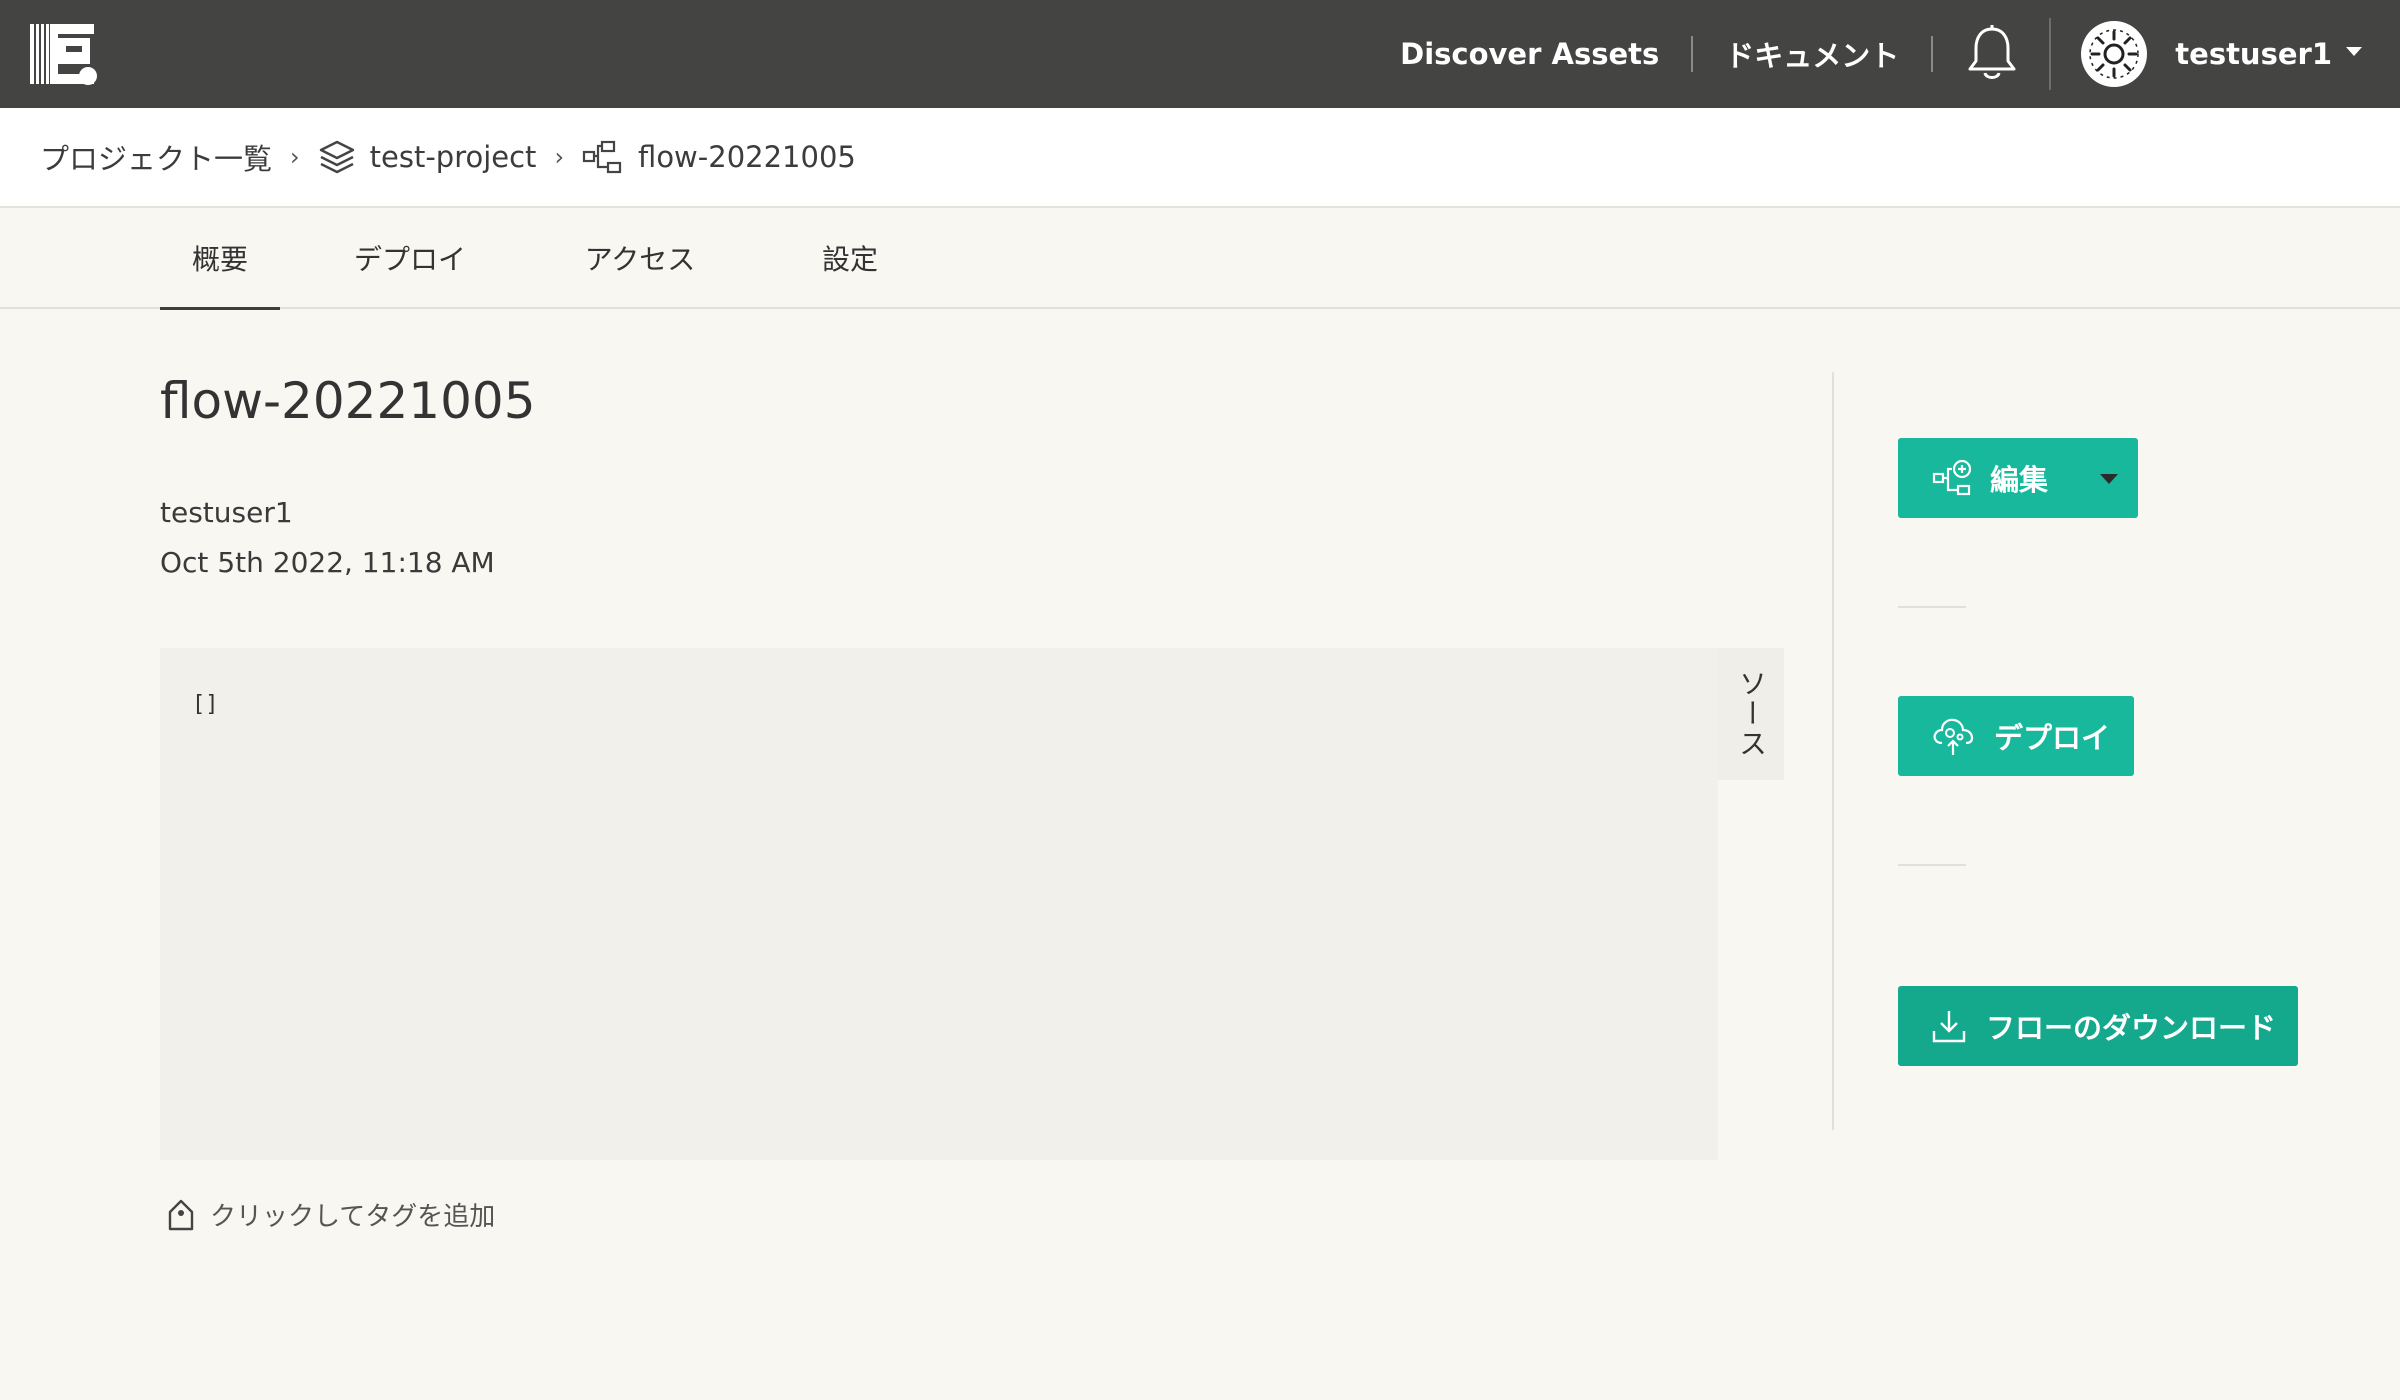 The width and height of the screenshot is (2400, 1400). Describe the element at coordinates (1833, 751) in the screenshot. I see `content-divider` at that location.